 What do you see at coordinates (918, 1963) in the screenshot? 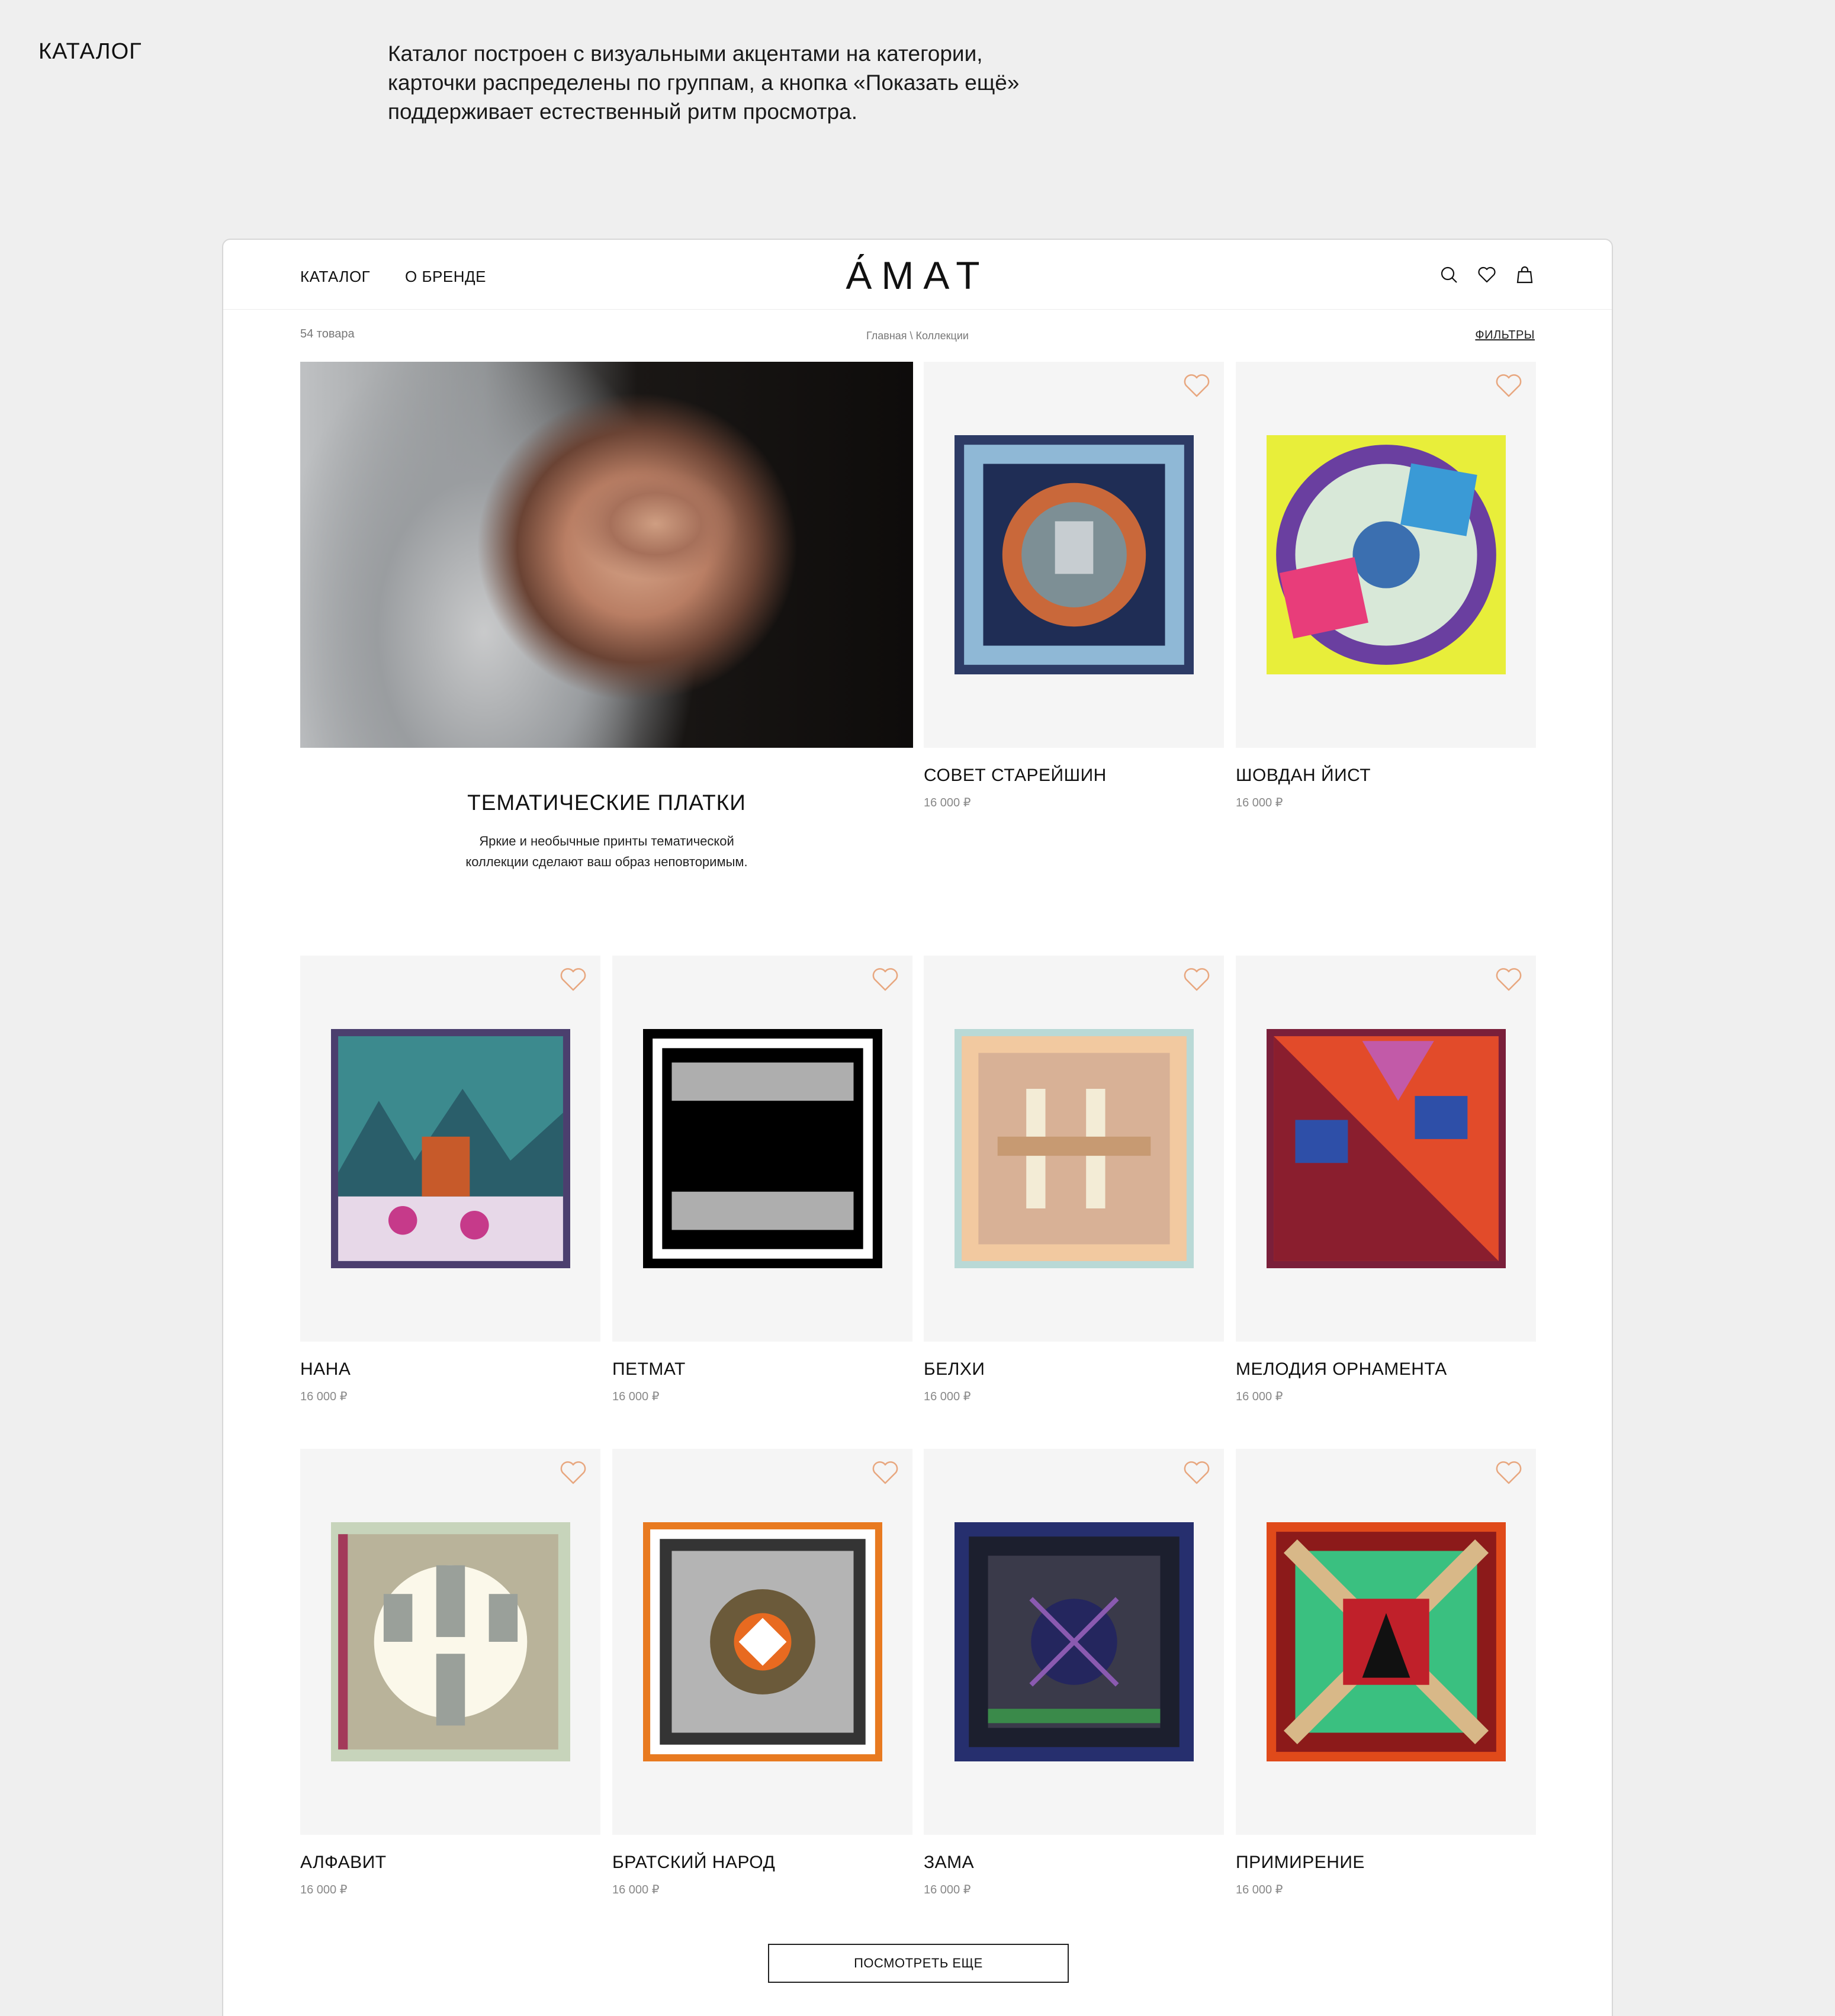
I see `show-more-button: ПОСМОТРЕТЬ ЕЩЕ` at bounding box center [918, 1963].